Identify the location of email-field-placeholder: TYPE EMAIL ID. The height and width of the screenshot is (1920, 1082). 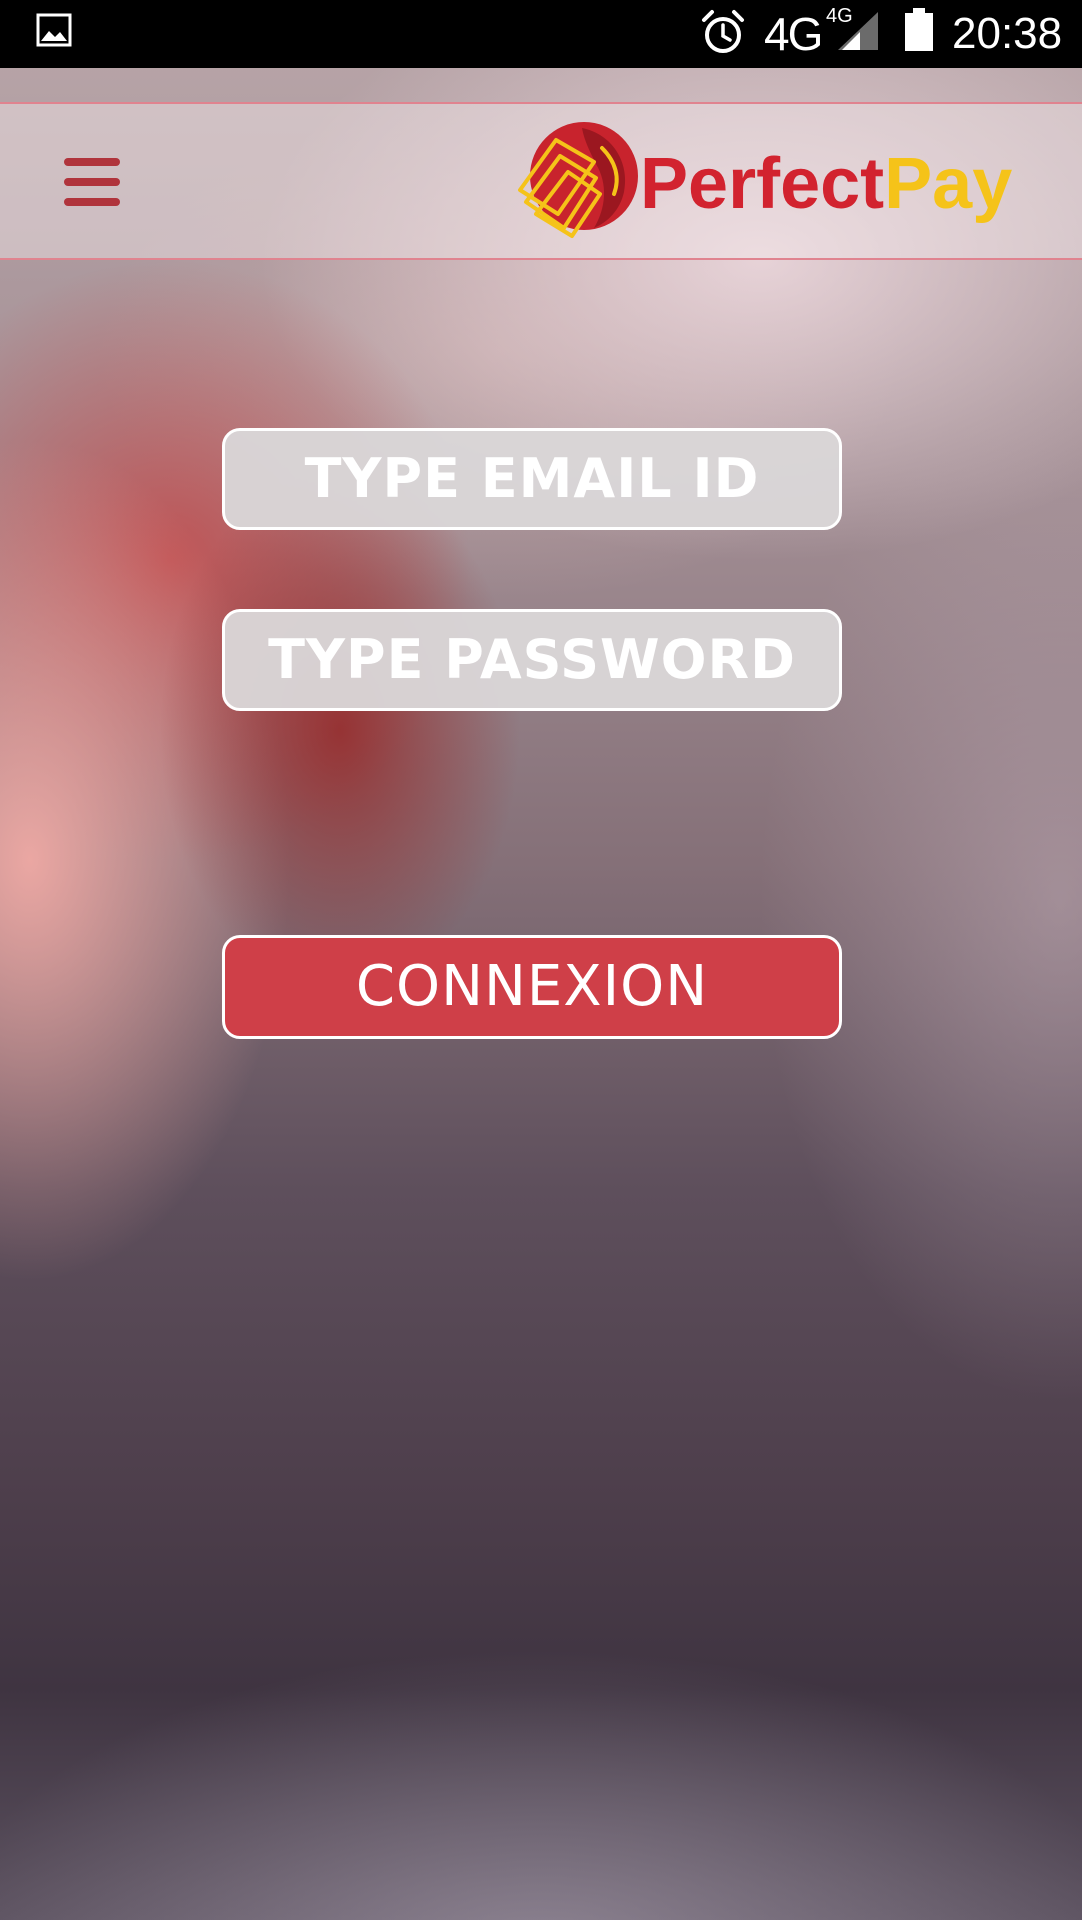
(532, 478).